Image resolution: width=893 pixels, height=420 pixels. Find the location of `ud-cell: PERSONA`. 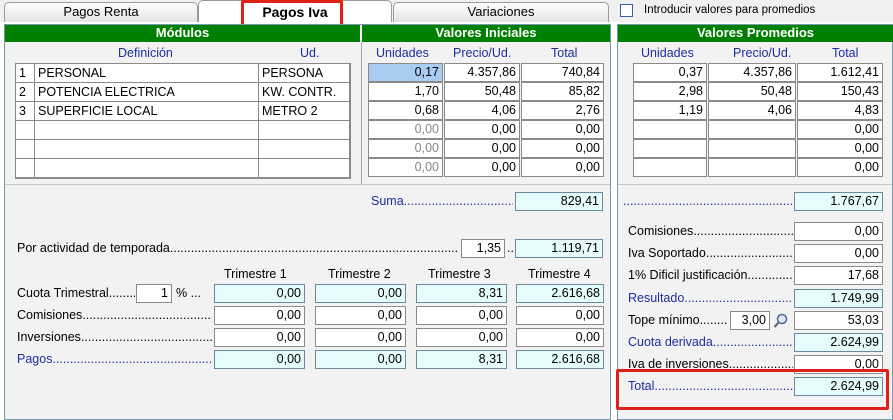

ud-cell: PERSONA is located at coordinates (304, 73).